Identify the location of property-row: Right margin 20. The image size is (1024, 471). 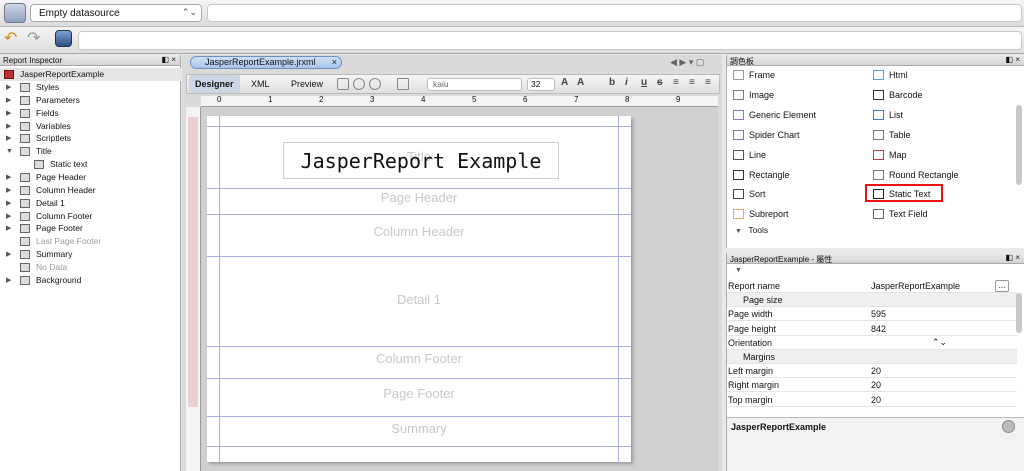
(872, 385).